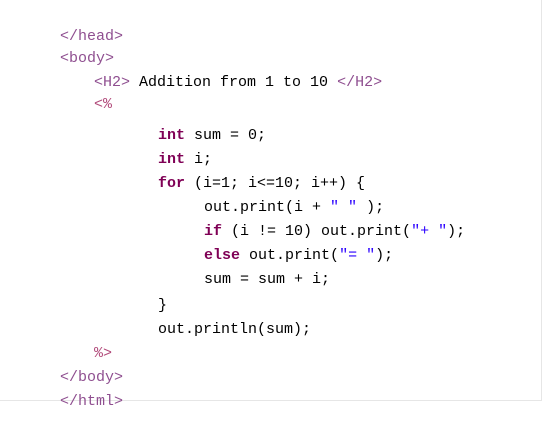  Describe the element at coordinates (360, 82) in the screenshot. I see `html-closing-h2-tag: </H2>` at that location.